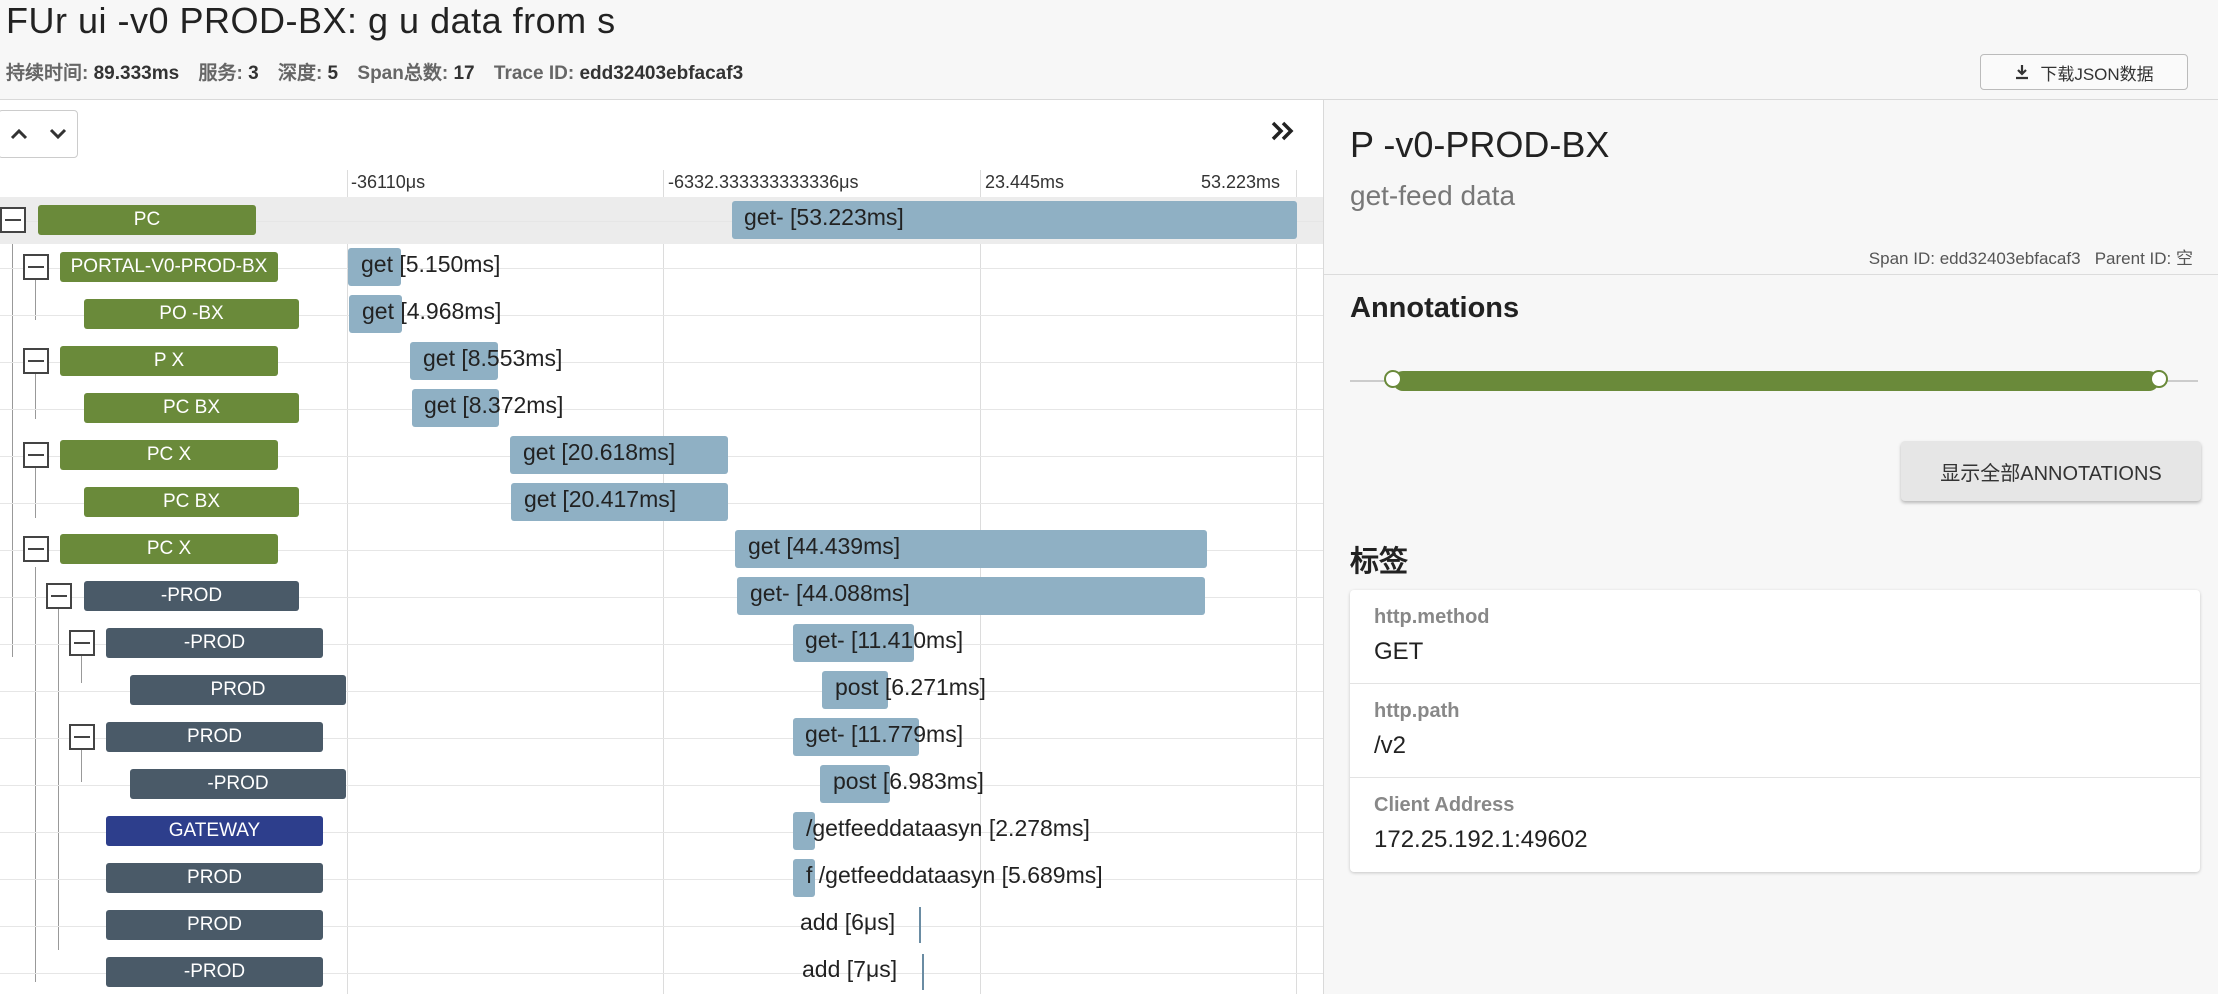 The image size is (2218, 996). Describe the element at coordinates (661, 831) in the screenshot. I see `span-row: GATEWAY /getfeeddataasyn [2.278ms]` at that location.